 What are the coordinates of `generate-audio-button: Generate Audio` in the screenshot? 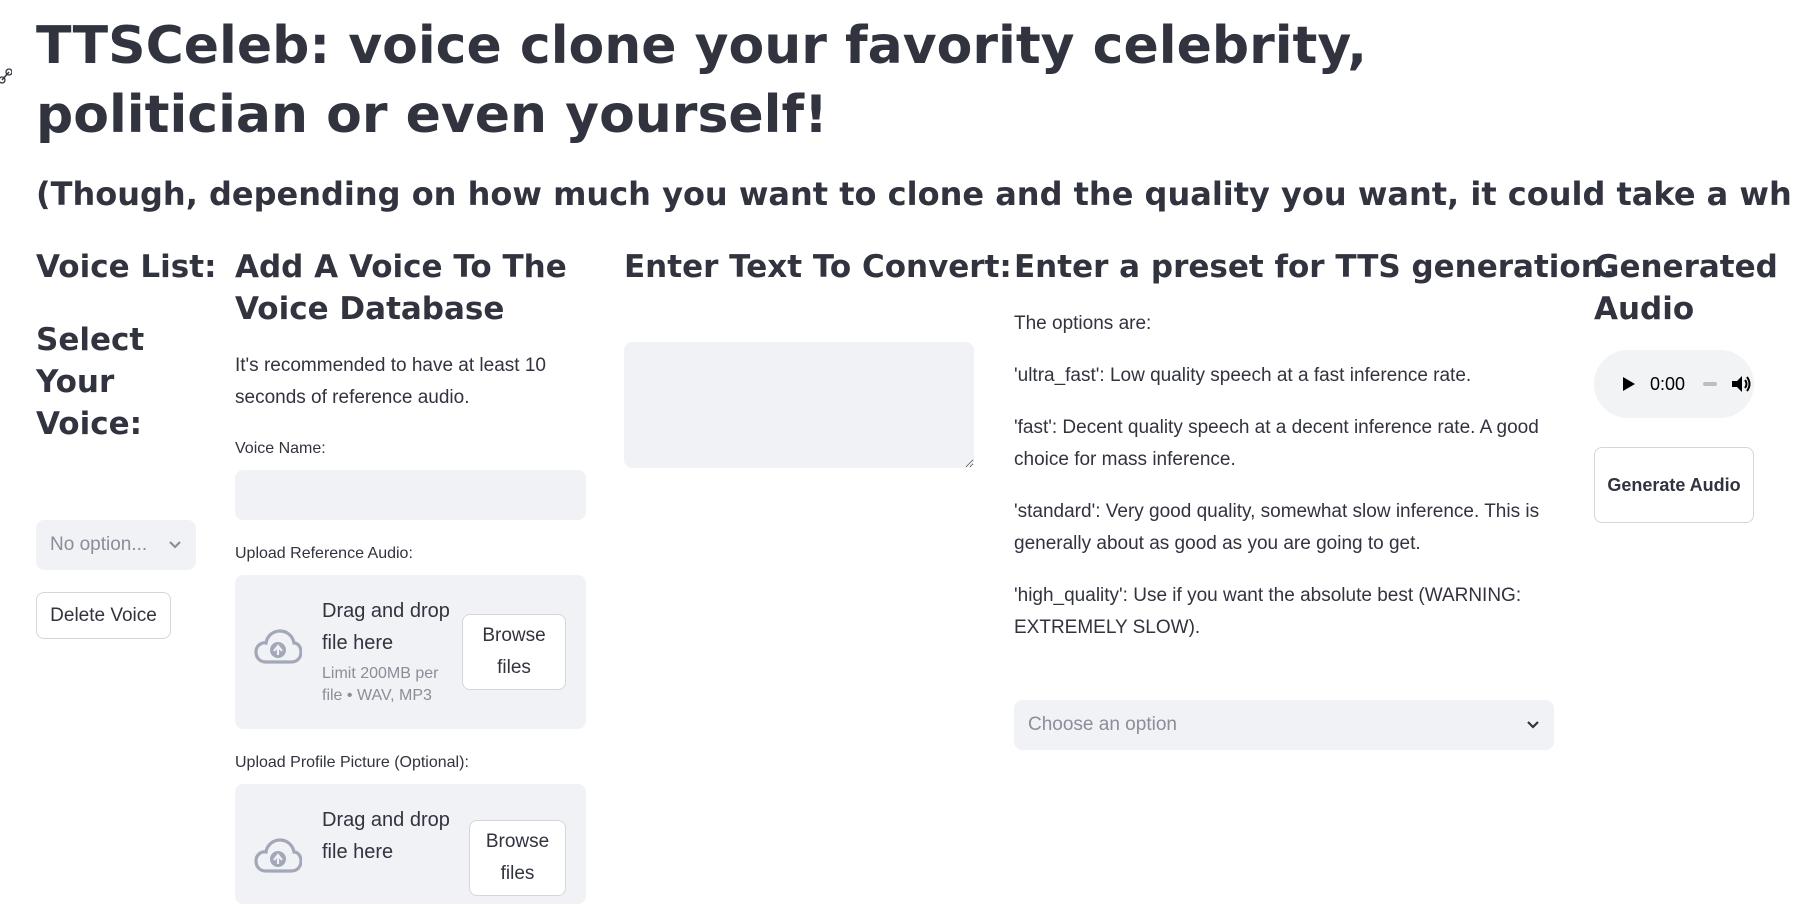 It's located at (1674, 485).